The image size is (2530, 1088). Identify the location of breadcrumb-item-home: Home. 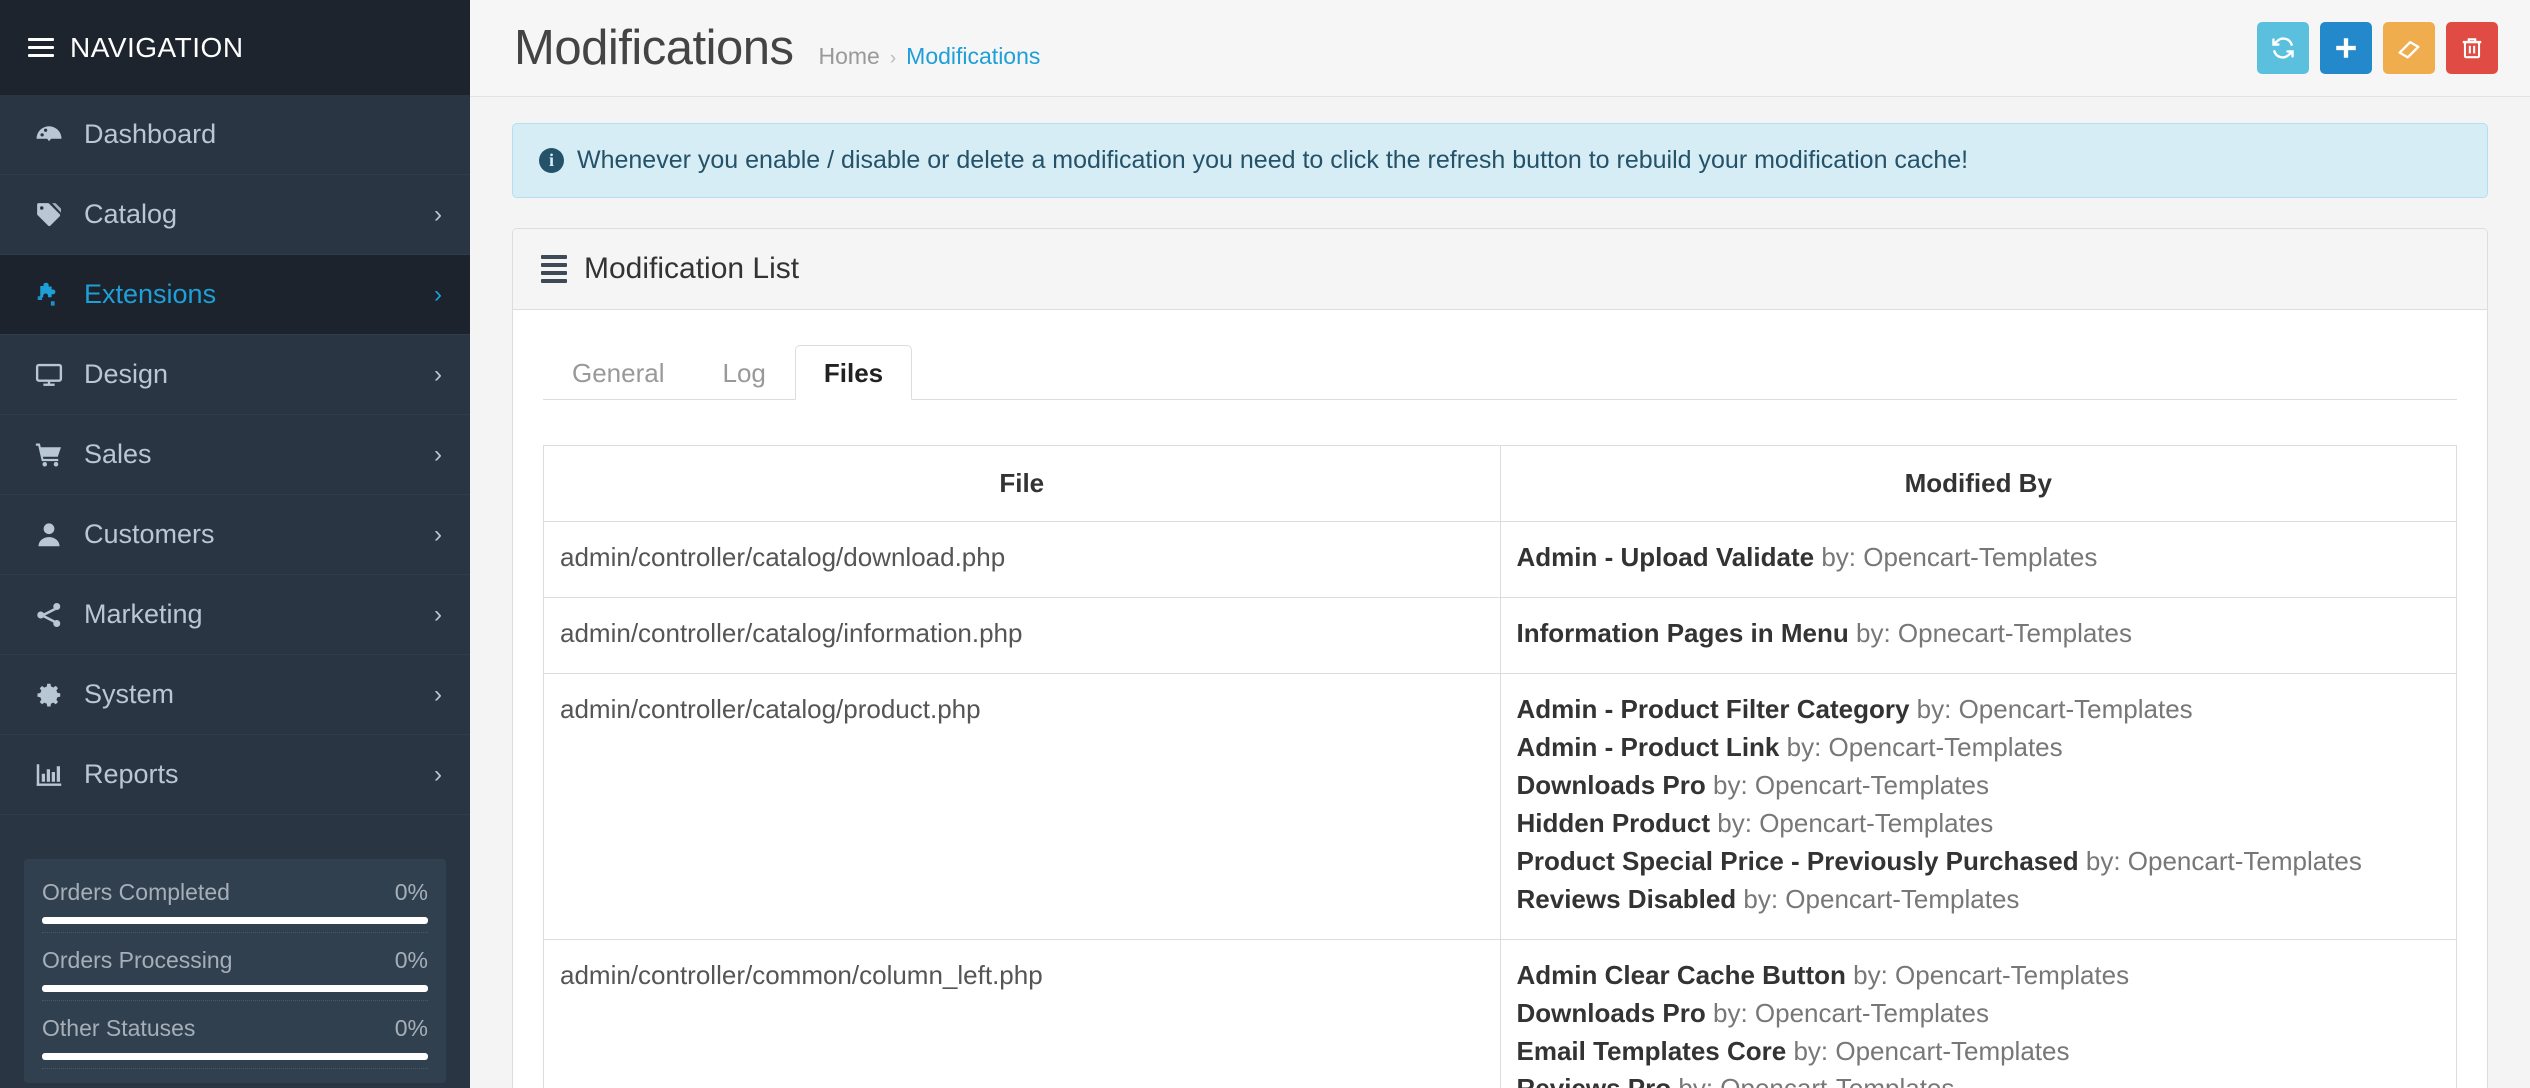
(848, 56).